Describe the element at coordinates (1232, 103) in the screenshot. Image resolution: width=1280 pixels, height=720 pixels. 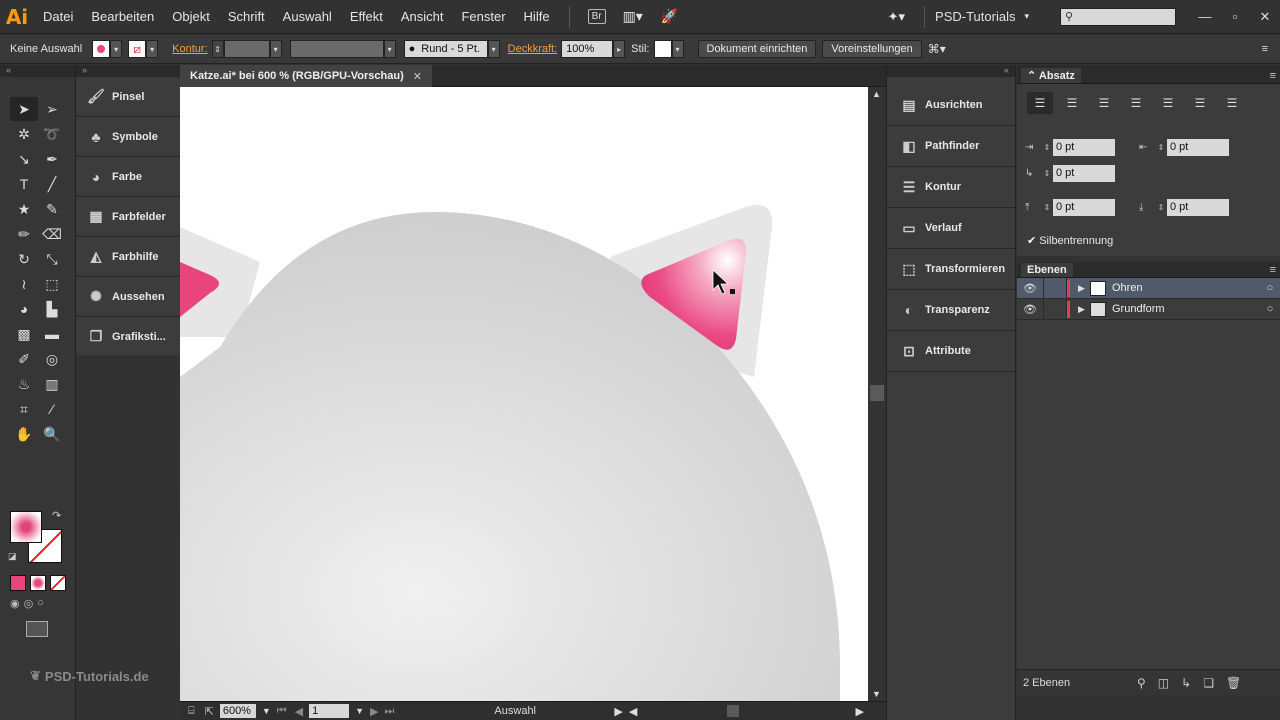
I see `justify-all-icon: ☰` at that location.